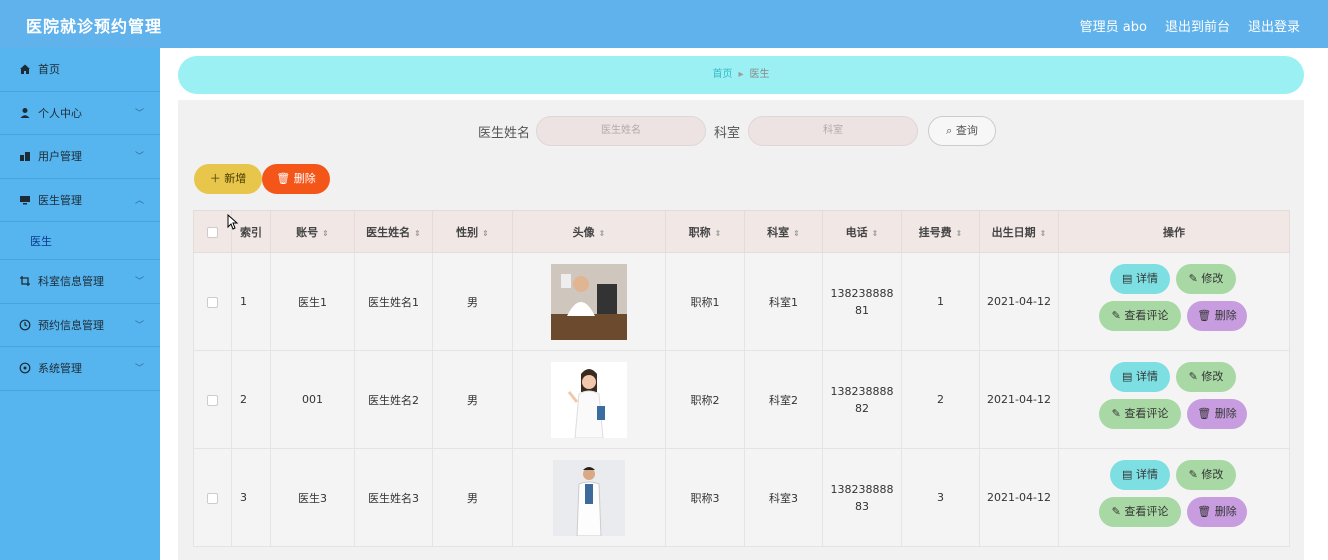 Image resolution: width=1328 pixels, height=560 pixels. I want to click on sidebar-item-department: 科室信息管理 ﹀, so click(80, 282).